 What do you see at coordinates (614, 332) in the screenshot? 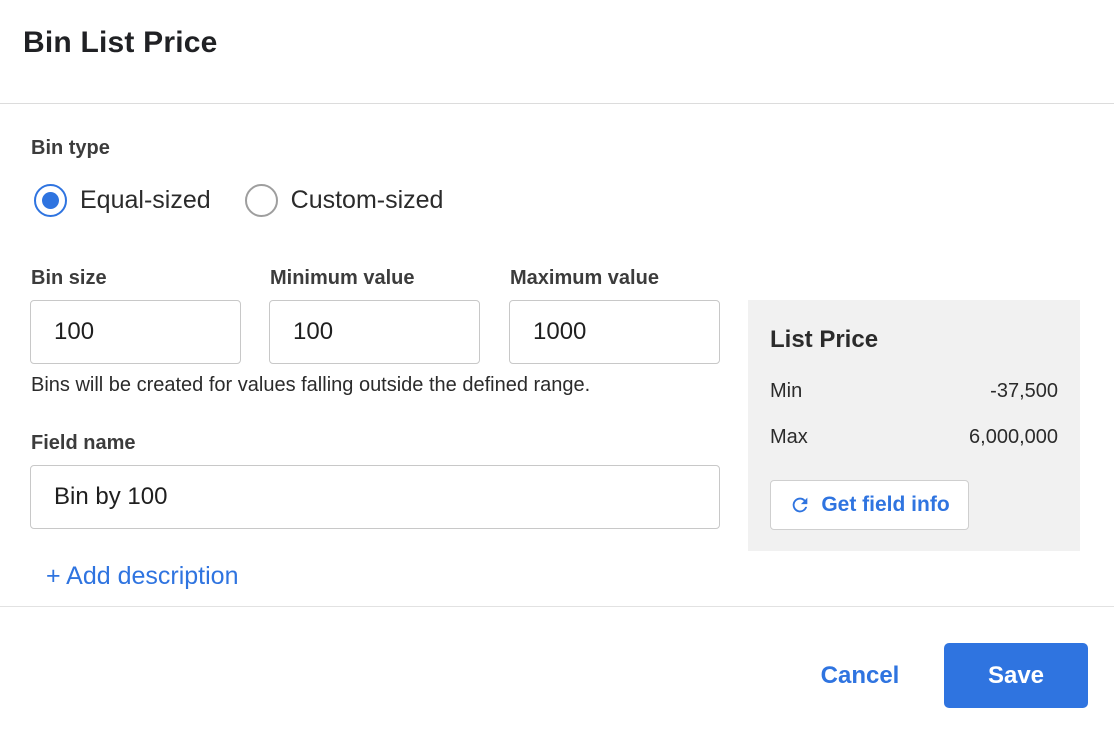
I see `maximum-value-input` at bounding box center [614, 332].